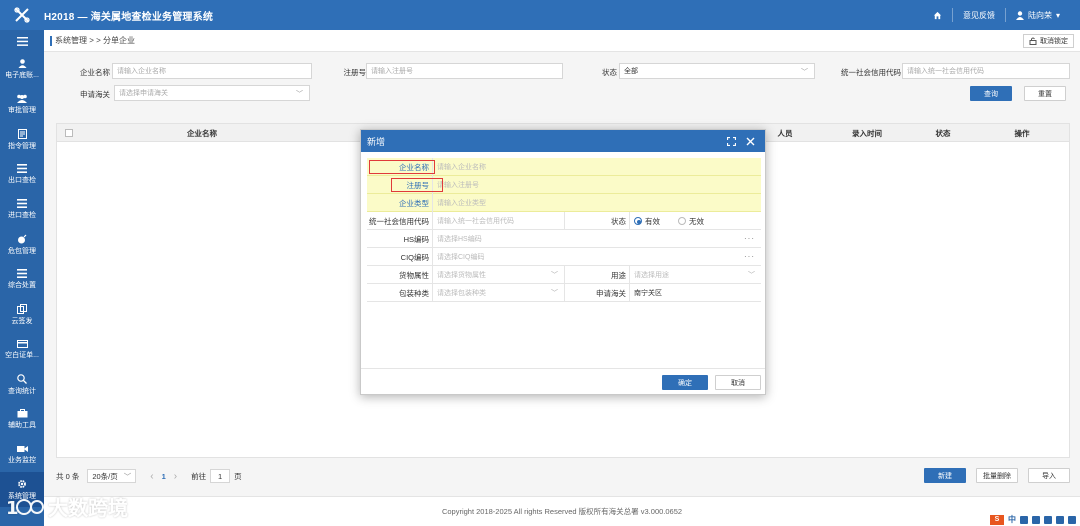 This screenshot has height=526, width=1080. What do you see at coordinates (997, 475) in the screenshot?
I see `batch-delete-button: 批量删除` at bounding box center [997, 475].